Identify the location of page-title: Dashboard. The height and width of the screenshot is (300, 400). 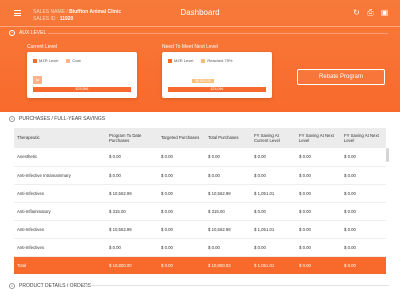
(200, 12).